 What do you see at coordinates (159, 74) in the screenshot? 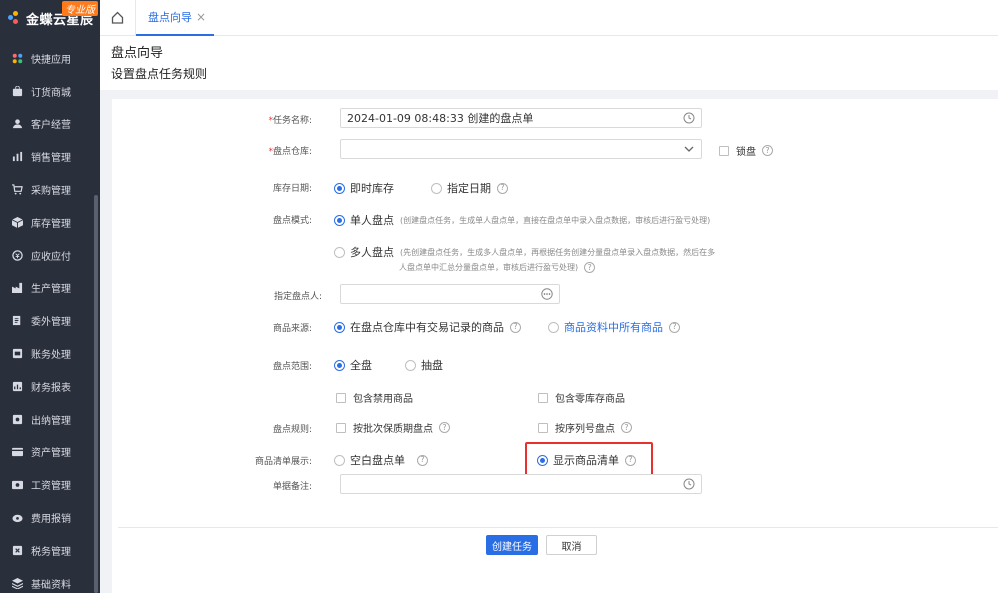
I see `page-subtitle: 设置盘点任务规则` at bounding box center [159, 74].